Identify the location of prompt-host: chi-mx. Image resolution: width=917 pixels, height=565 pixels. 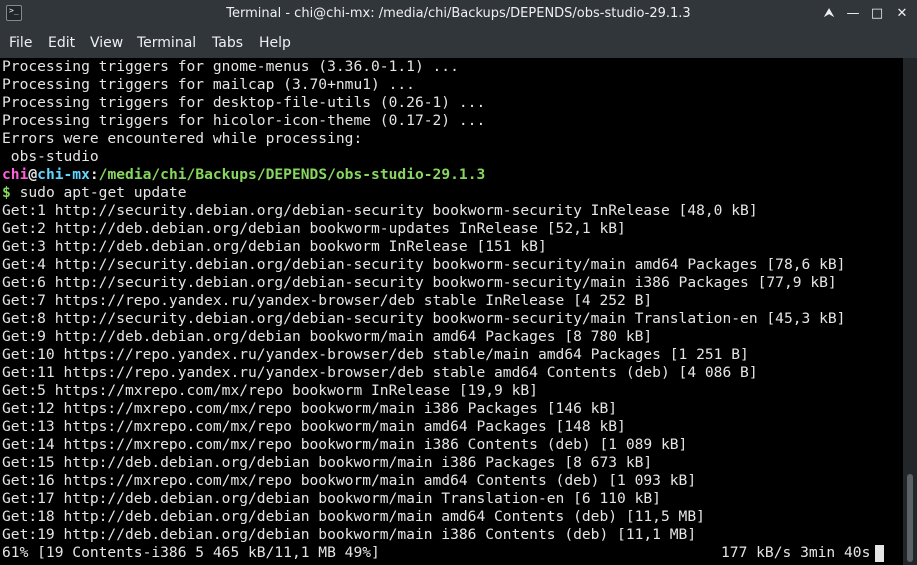
(63, 174).